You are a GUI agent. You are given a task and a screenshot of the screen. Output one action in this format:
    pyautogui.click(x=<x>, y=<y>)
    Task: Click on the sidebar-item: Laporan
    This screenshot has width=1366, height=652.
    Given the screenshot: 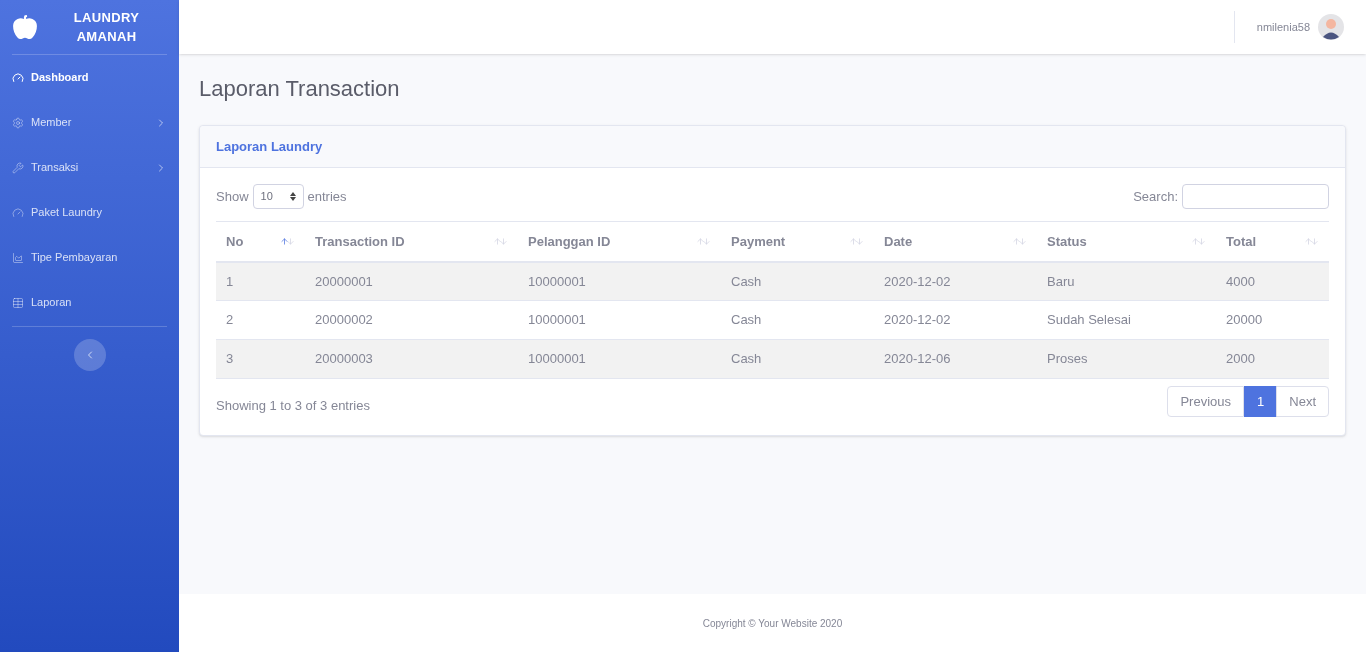 What is the action you would take?
    pyautogui.click(x=89, y=302)
    